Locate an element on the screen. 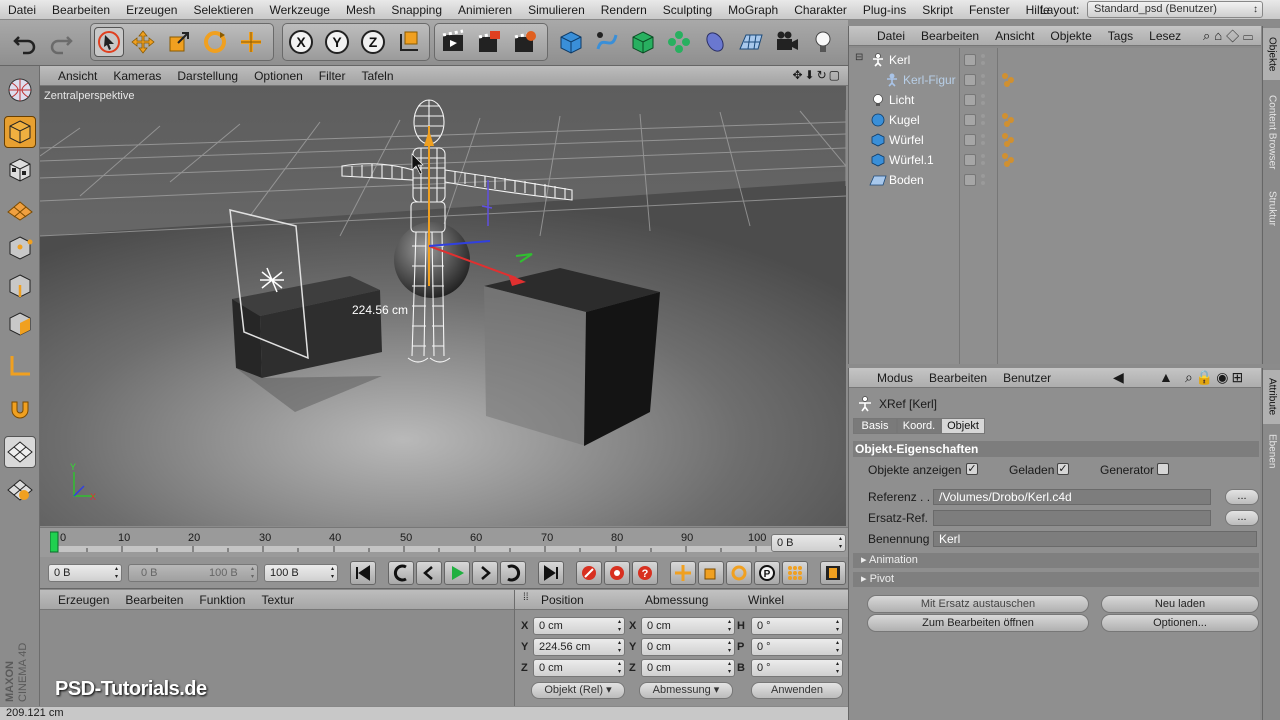 The image size is (1280, 720). loaded-checkbox: ✓ is located at coordinates (1063, 469).